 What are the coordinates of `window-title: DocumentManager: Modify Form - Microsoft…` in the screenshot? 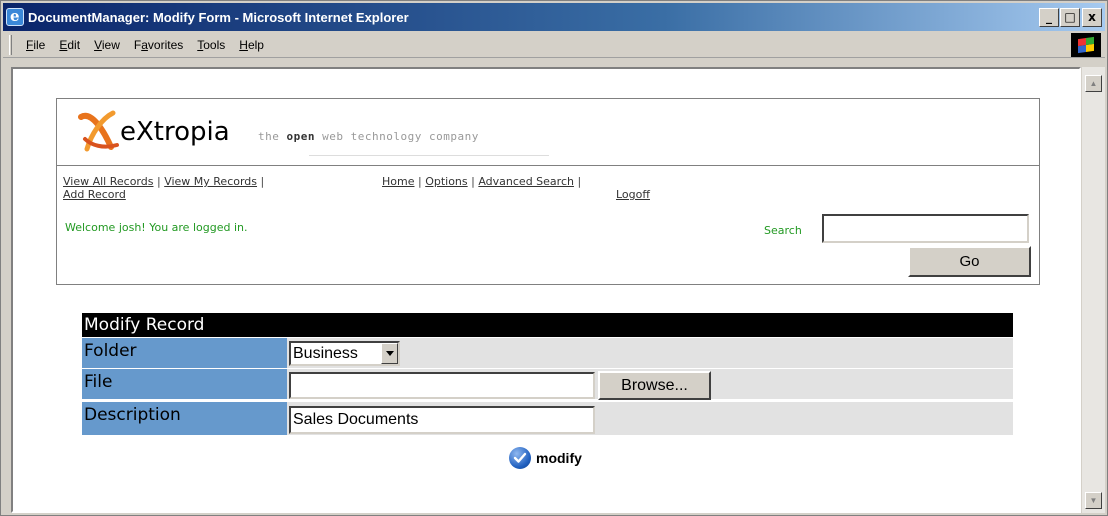 It's located at (218, 17).